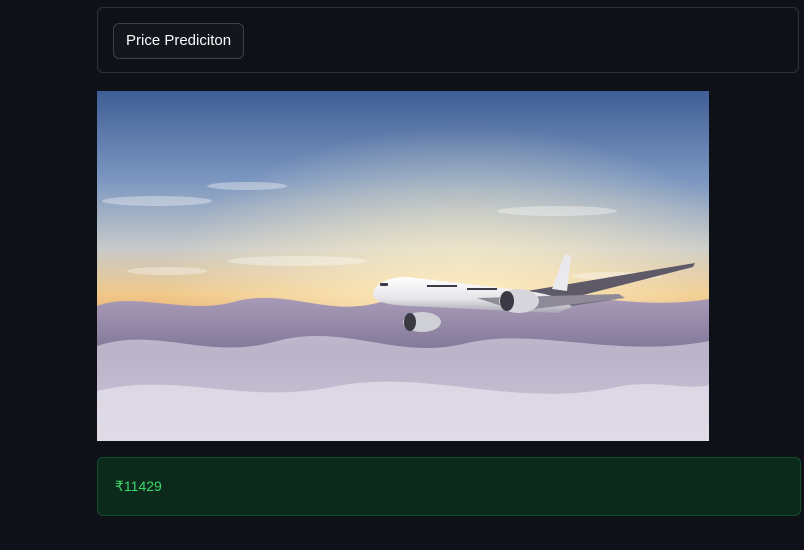 The width and height of the screenshot is (804, 550). What do you see at coordinates (138, 486) in the screenshot?
I see `predicted-price-text: ₹11429` at bounding box center [138, 486].